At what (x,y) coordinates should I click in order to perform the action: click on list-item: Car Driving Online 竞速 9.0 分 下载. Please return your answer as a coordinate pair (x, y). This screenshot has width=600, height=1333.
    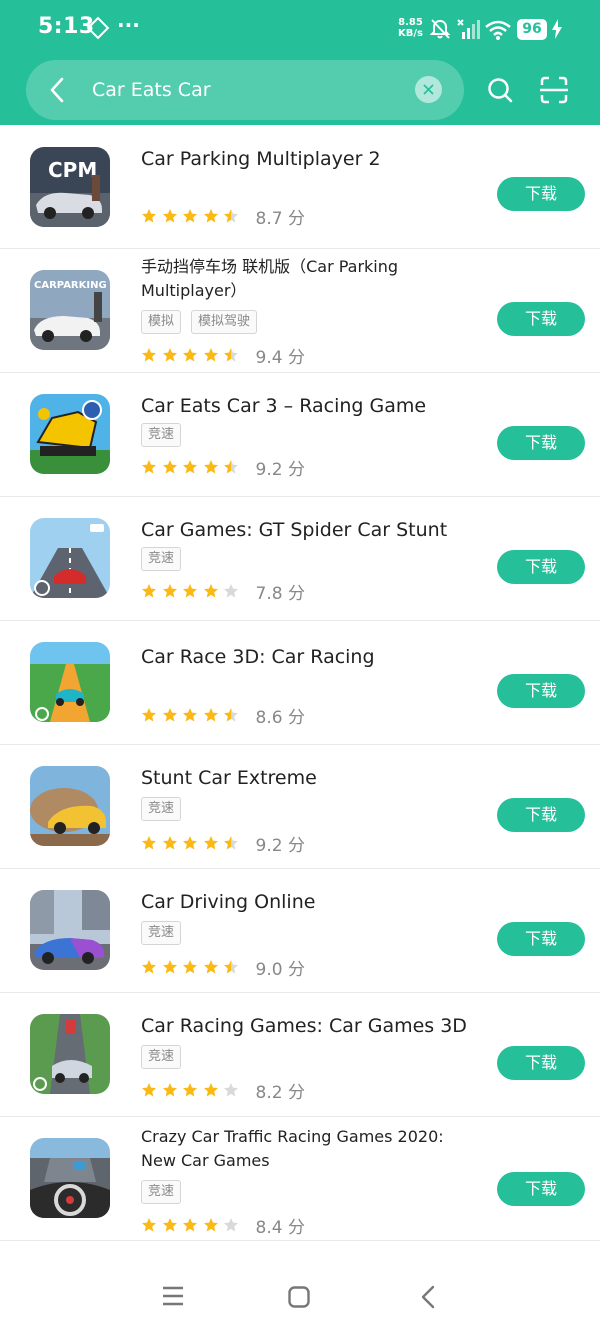
    Looking at the image, I should click on (300, 931).